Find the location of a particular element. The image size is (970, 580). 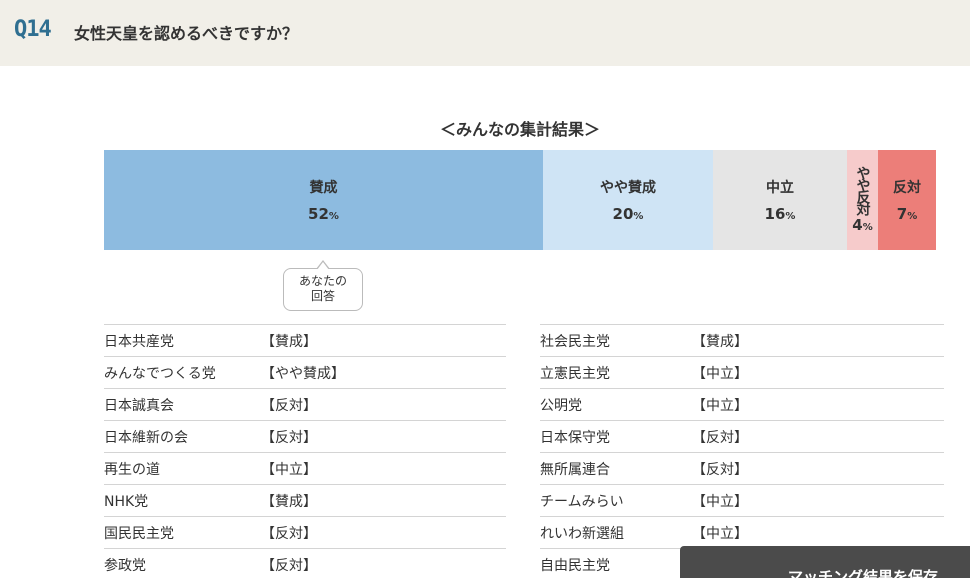

party-name: 立憲民主党 is located at coordinates (575, 373).